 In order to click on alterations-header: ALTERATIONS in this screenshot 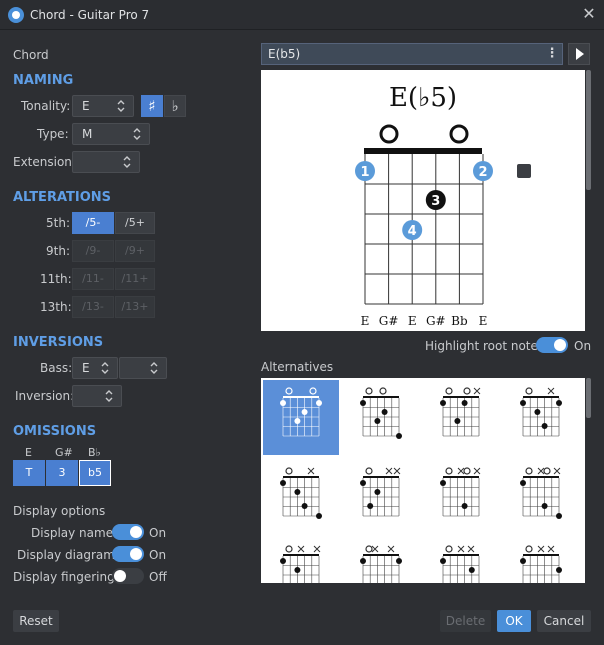, I will do `click(62, 197)`.